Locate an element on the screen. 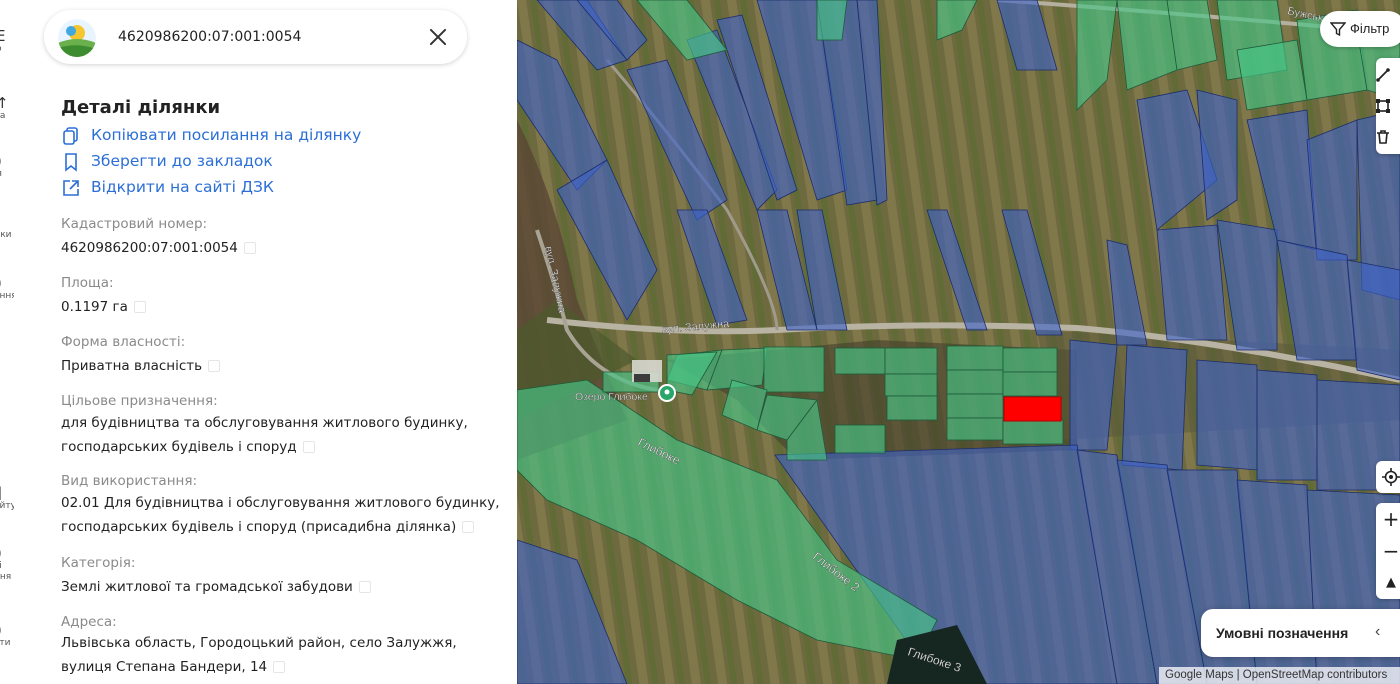 This screenshot has width=1400, height=684. rail-bookmarks-item: |дки is located at coordinates (7, 227).